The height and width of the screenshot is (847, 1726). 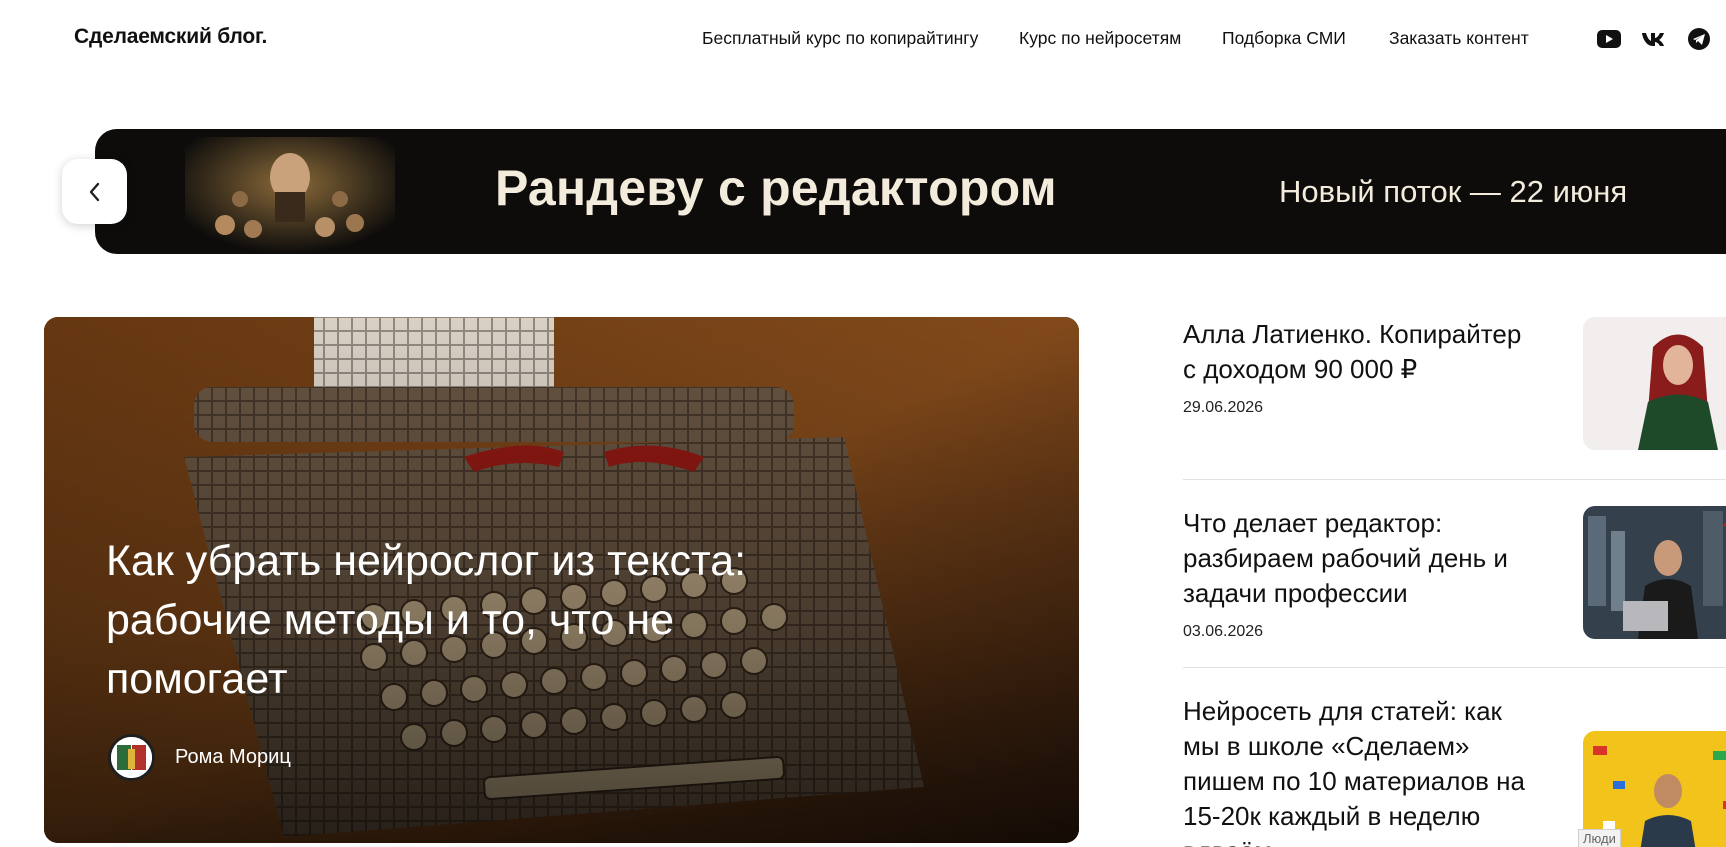 What do you see at coordinates (1100, 38) in the screenshot?
I see `nav-neural-course: Курс по нейросетям` at bounding box center [1100, 38].